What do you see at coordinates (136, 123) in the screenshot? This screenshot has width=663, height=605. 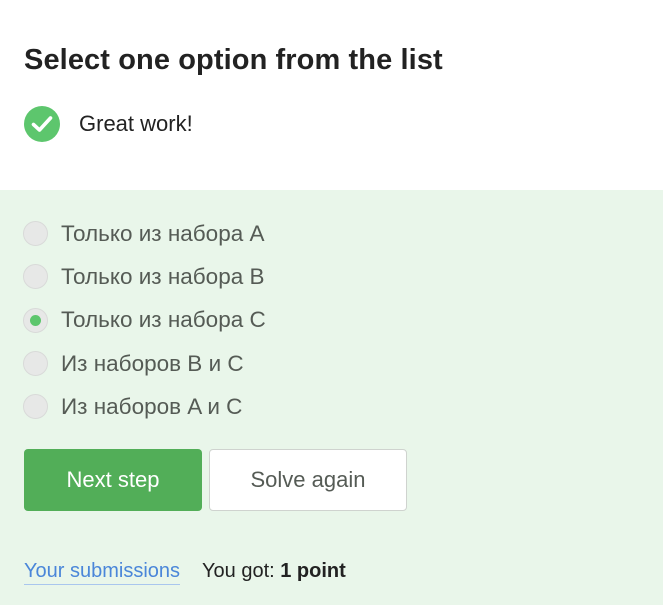 I see `feedback-message: Great work!` at bounding box center [136, 123].